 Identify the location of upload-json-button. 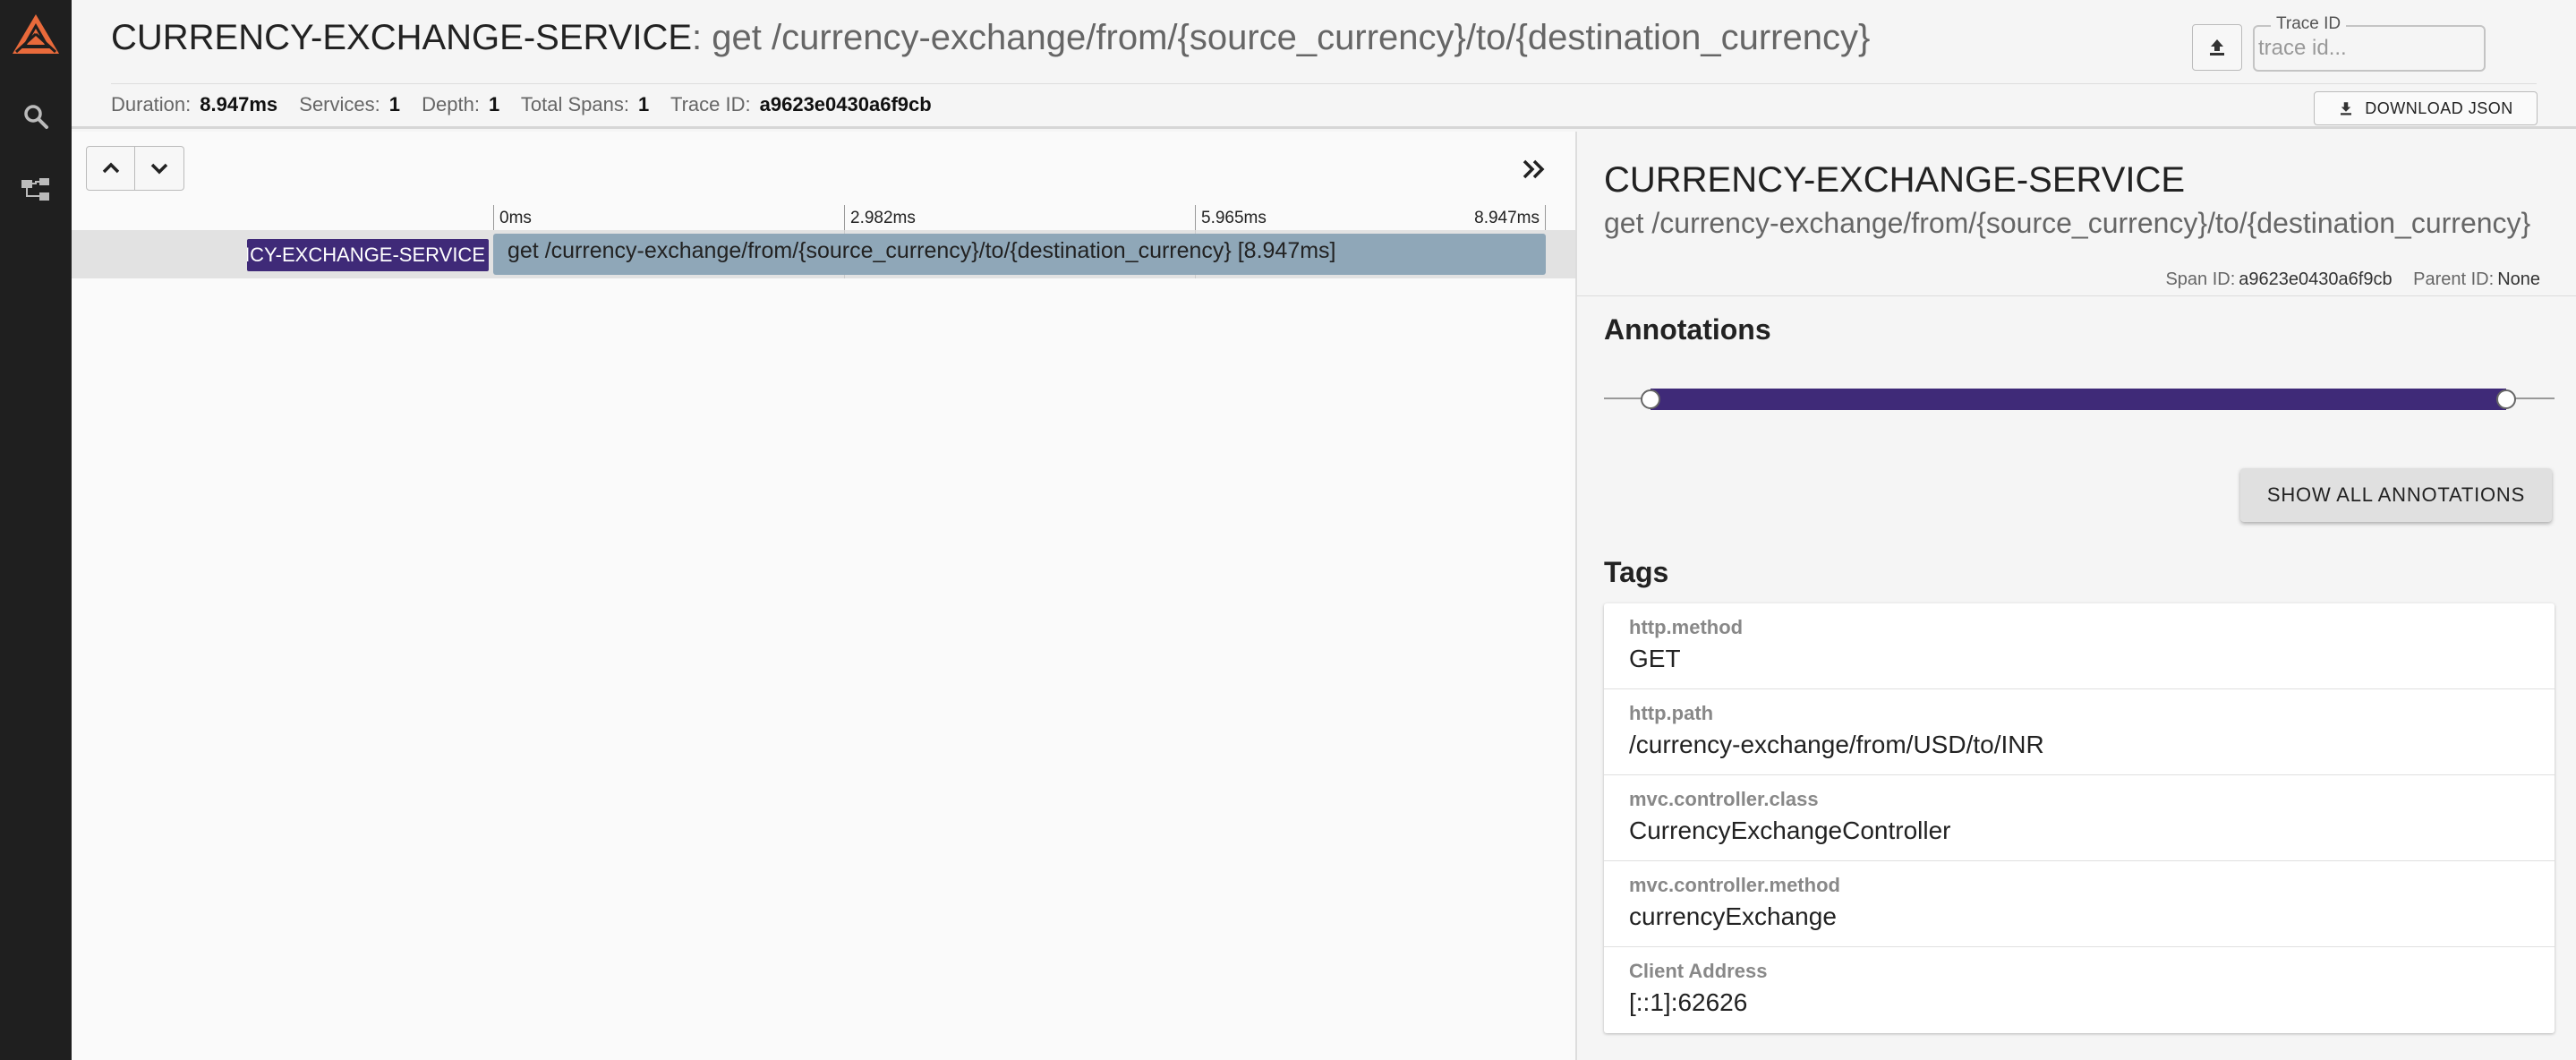
(2217, 47).